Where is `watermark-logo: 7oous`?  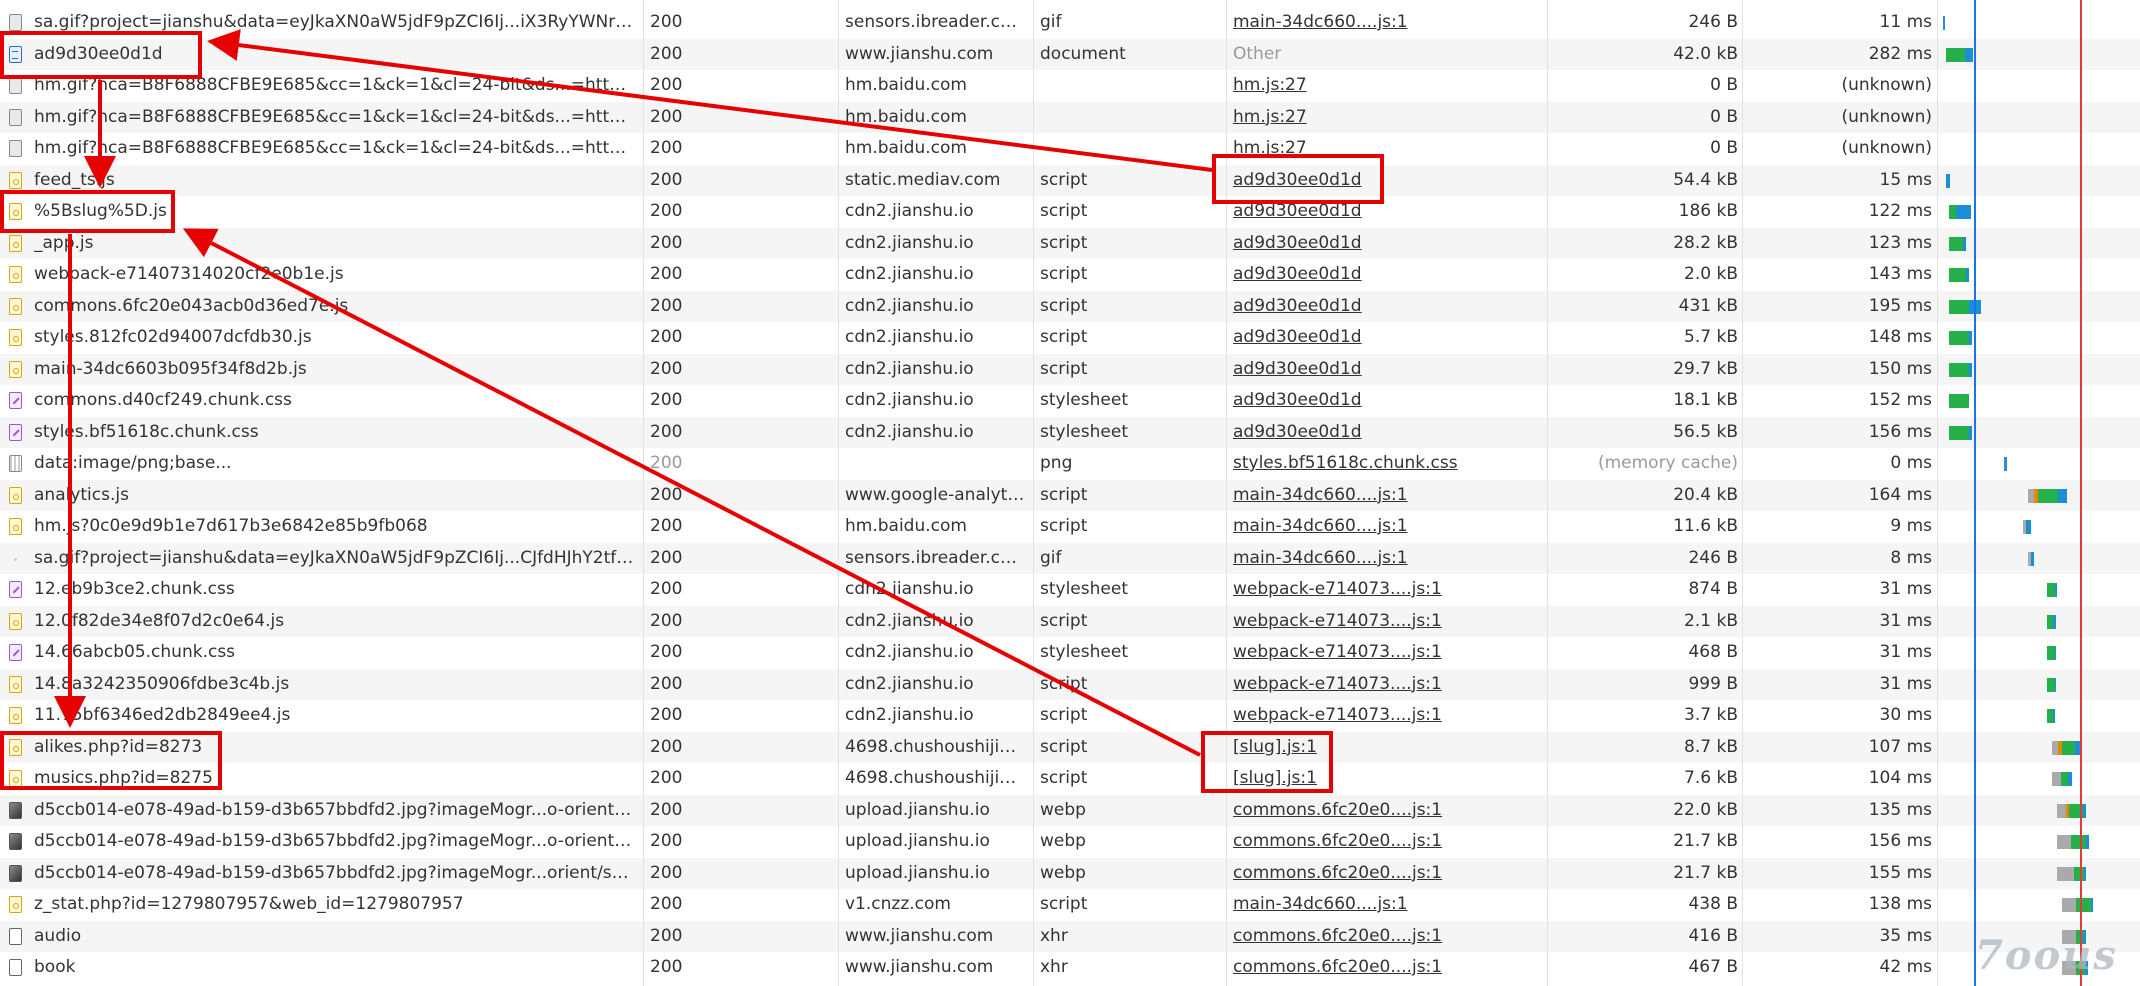 watermark-logo: 7oous is located at coordinates (2046, 955).